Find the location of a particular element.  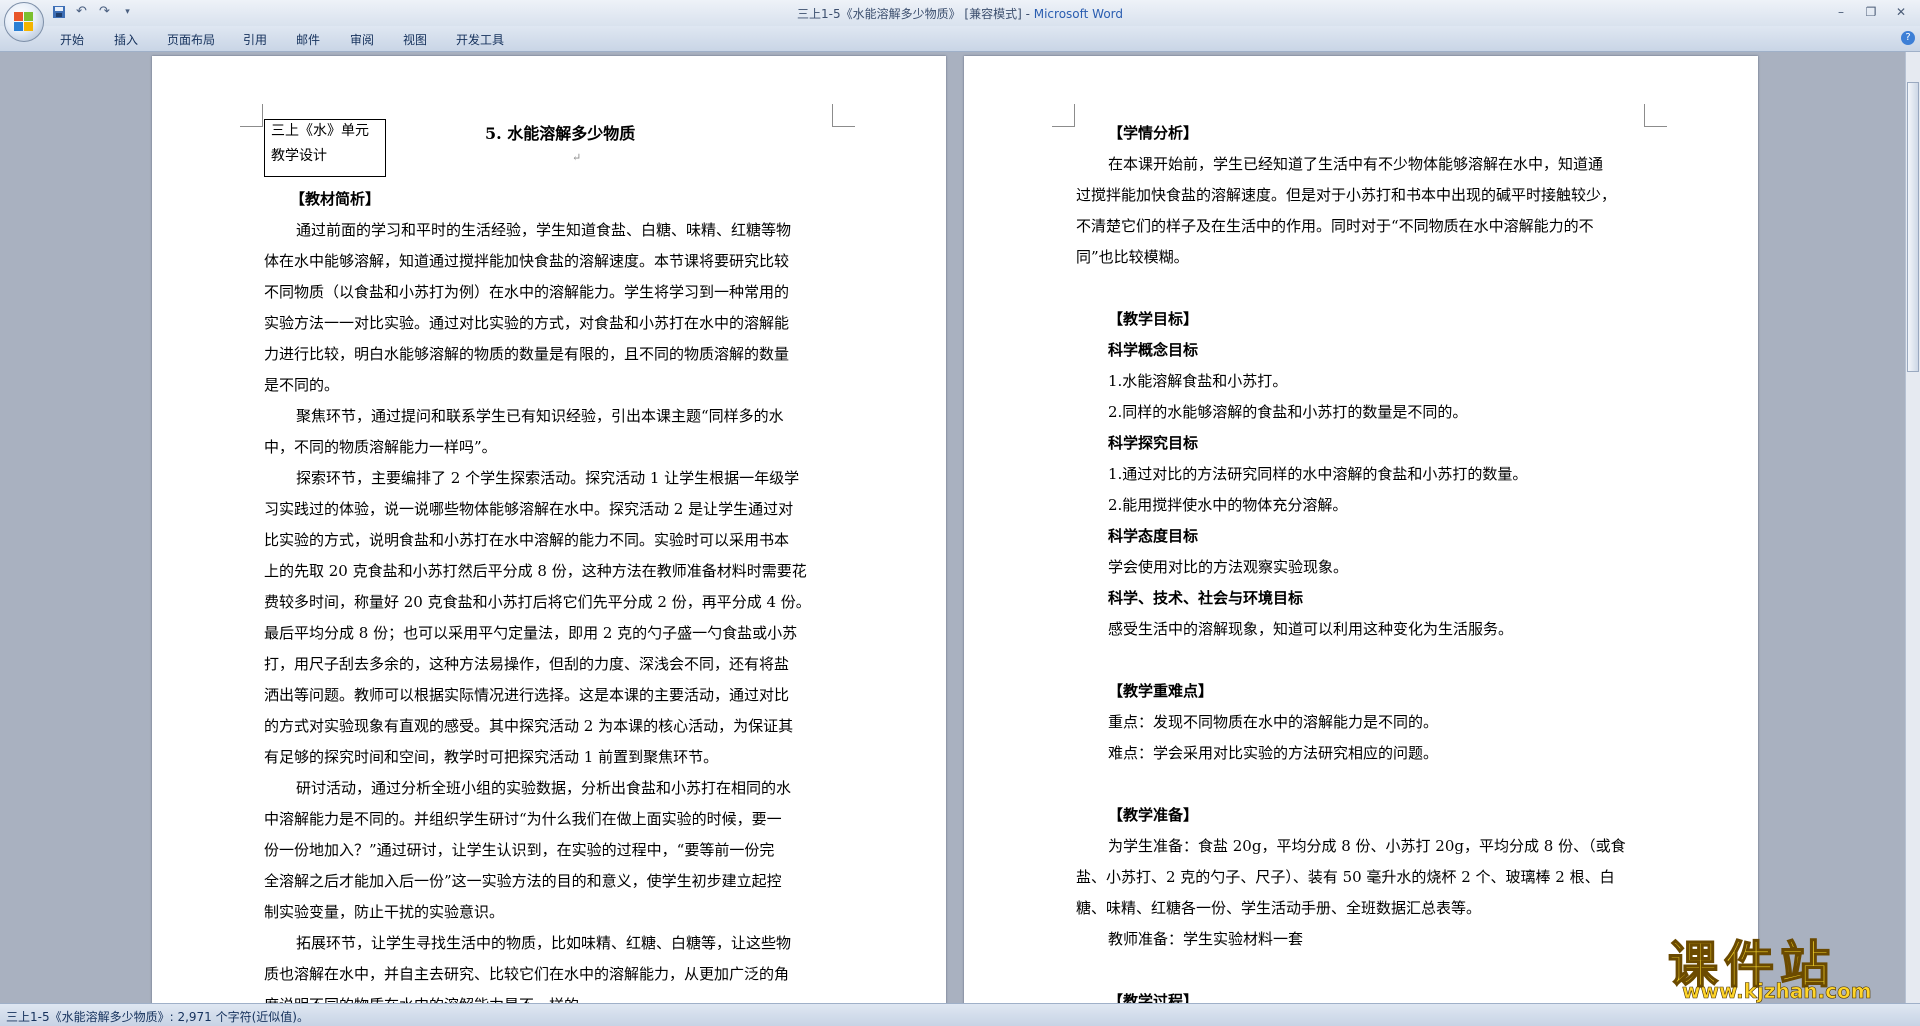

paragraph-line: 制实验变量，防止干扰的实验意识。 is located at coordinates (384, 912).